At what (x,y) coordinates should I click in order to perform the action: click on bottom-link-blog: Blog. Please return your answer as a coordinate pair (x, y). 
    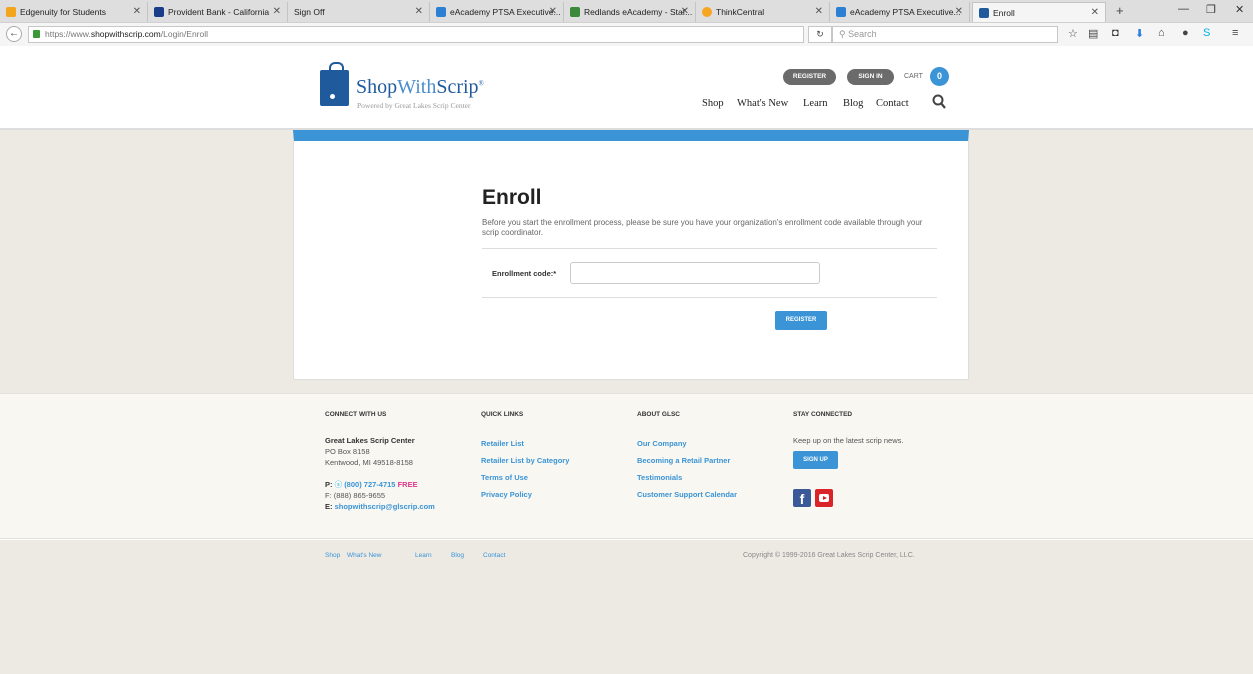
    Looking at the image, I should click on (457, 555).